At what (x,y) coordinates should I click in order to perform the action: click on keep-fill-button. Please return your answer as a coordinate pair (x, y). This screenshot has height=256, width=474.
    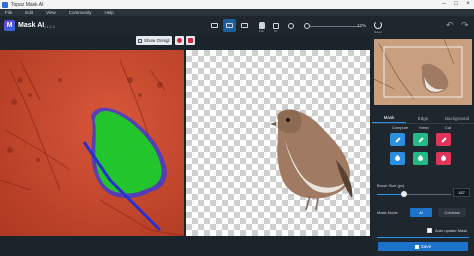
    Looking at the image, I should click on (420, 158).